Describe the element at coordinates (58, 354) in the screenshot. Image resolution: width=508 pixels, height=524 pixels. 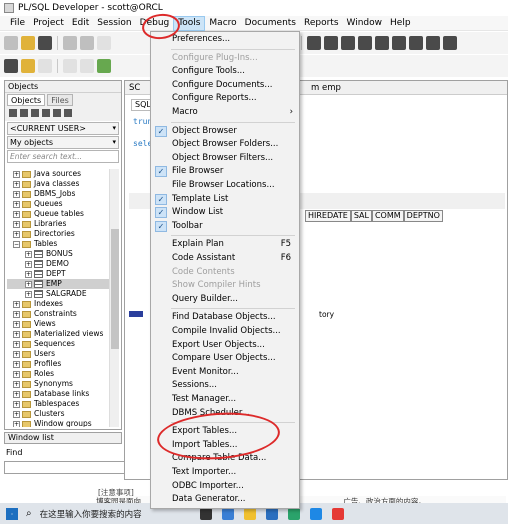
I see `tree-folder-item: + Users` at that location.